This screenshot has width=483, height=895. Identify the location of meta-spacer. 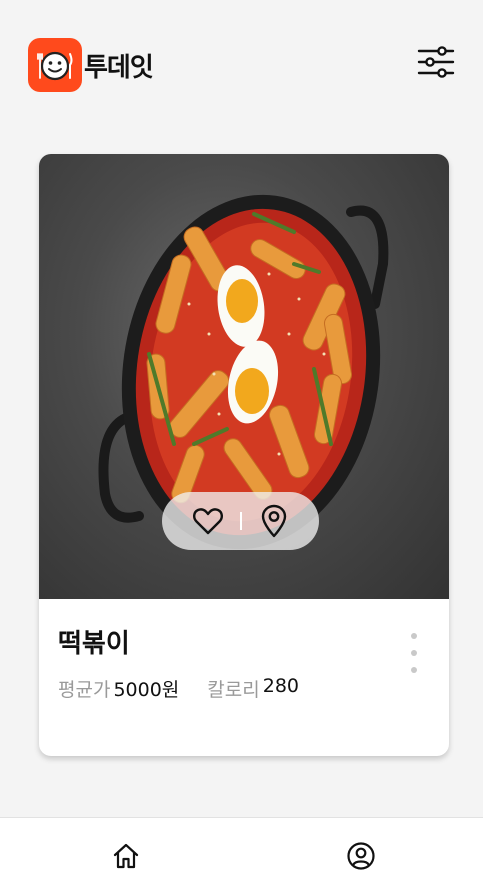
(193, 688).